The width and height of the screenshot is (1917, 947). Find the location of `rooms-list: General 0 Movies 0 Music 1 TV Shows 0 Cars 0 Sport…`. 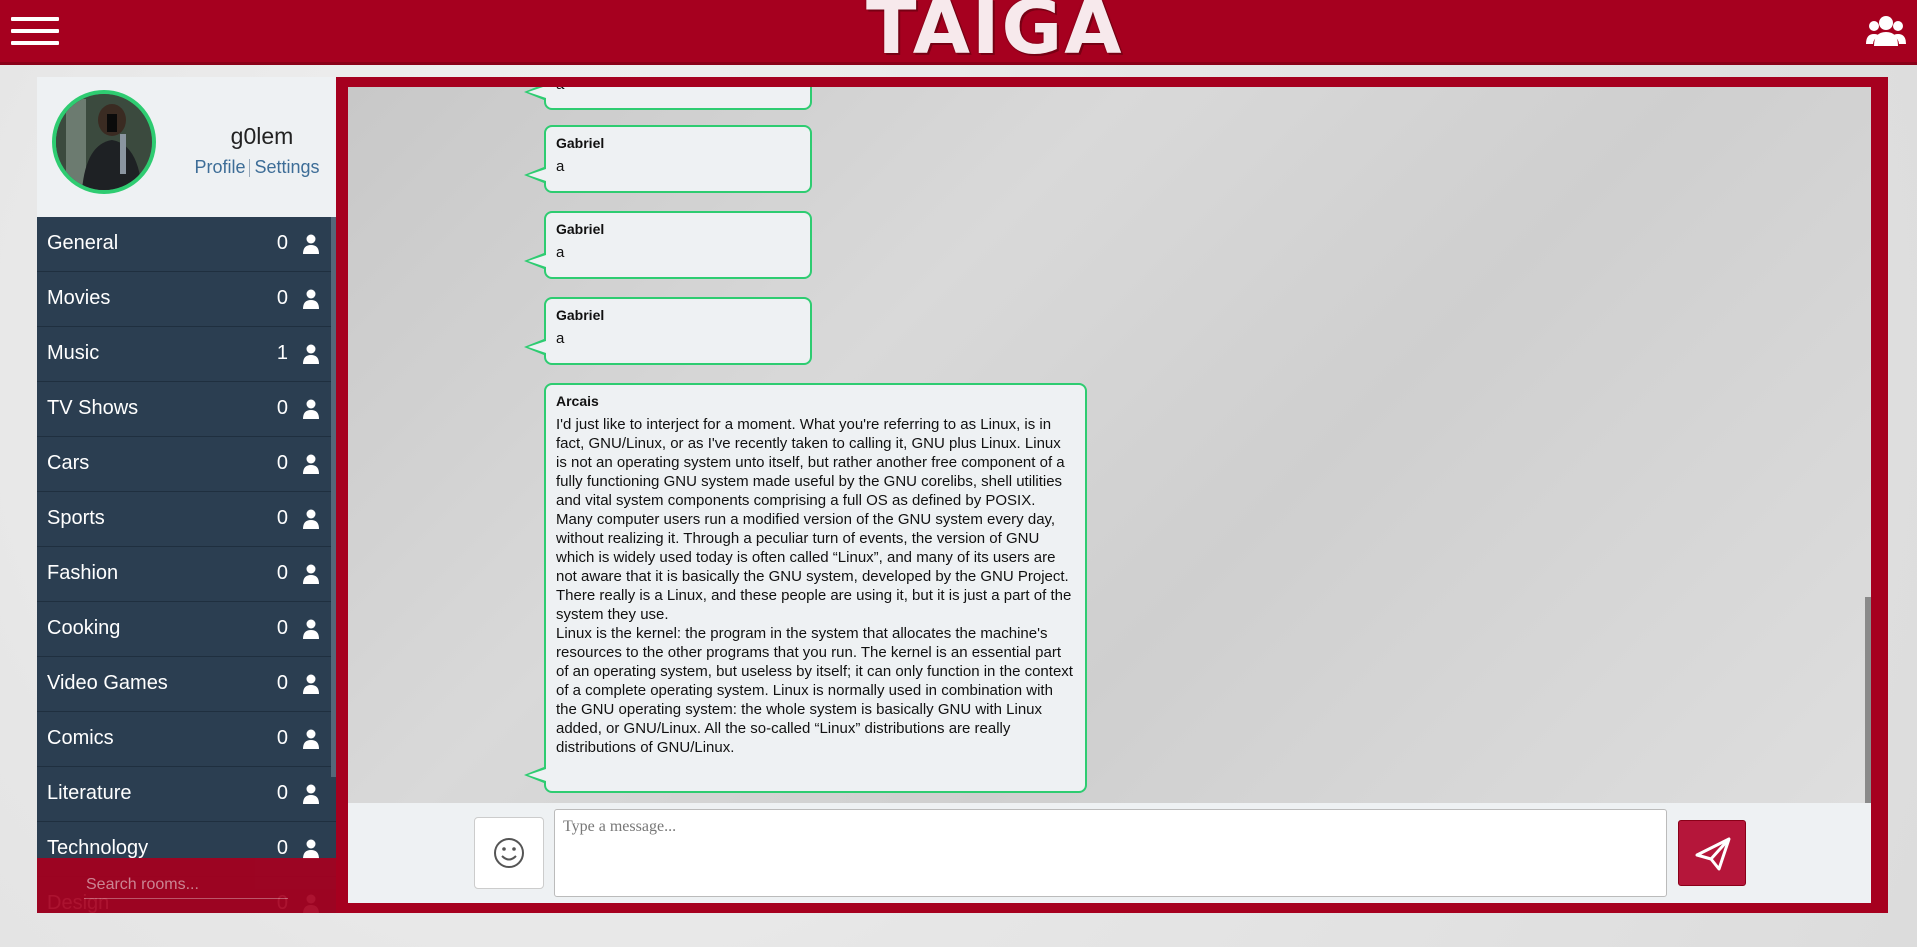

rooms-list: General 0 Movies 0 Music 1 TV Shows 0 Cars 0 Sport… is located at coordinates (186, 565).